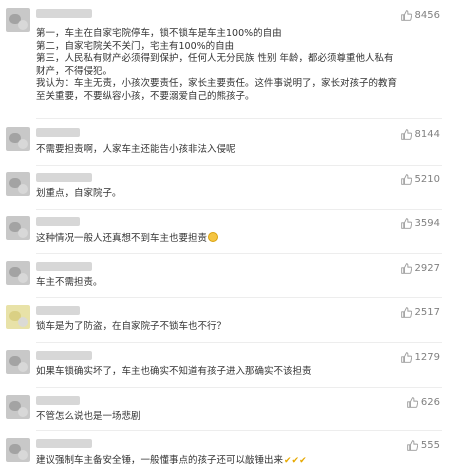 This screenshot has height=474, width=450. What do you see at coordinates (88, 416) in the screenshot?
I see `comment-text: 不管怎么说也是一场悲剧` at bounding box center [88, 416].